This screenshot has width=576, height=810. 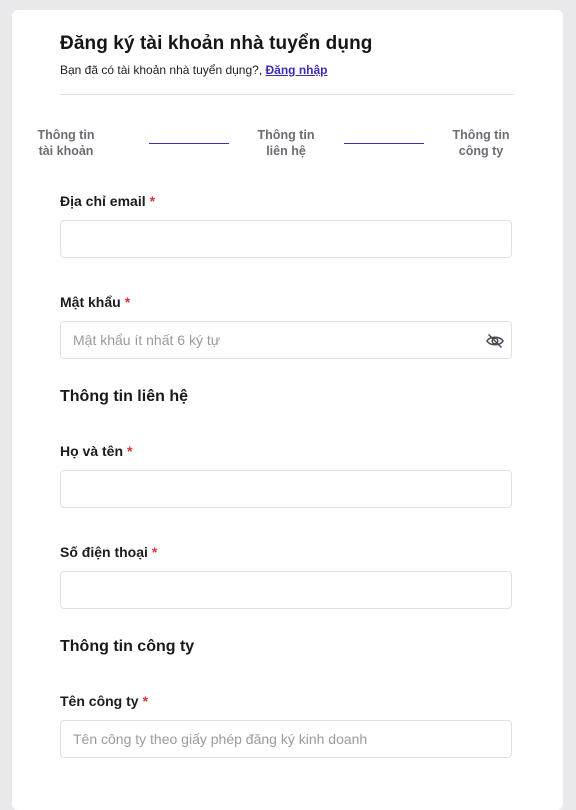 I want to click on step-company-line2: công ty, so click(x=481, y=151).